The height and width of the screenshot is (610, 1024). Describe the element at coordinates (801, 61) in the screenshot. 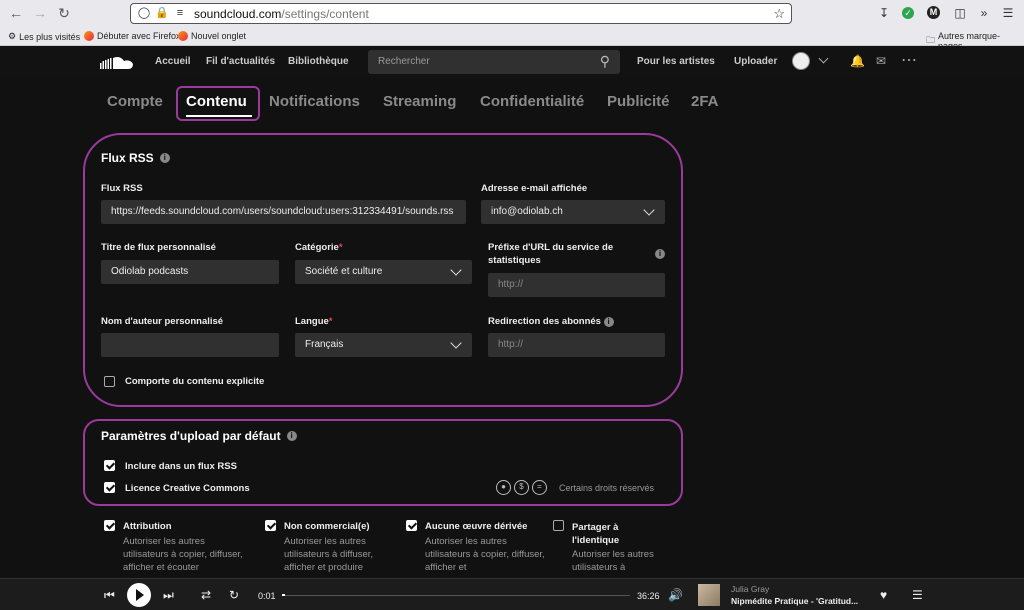

I see `avatar` at that location.